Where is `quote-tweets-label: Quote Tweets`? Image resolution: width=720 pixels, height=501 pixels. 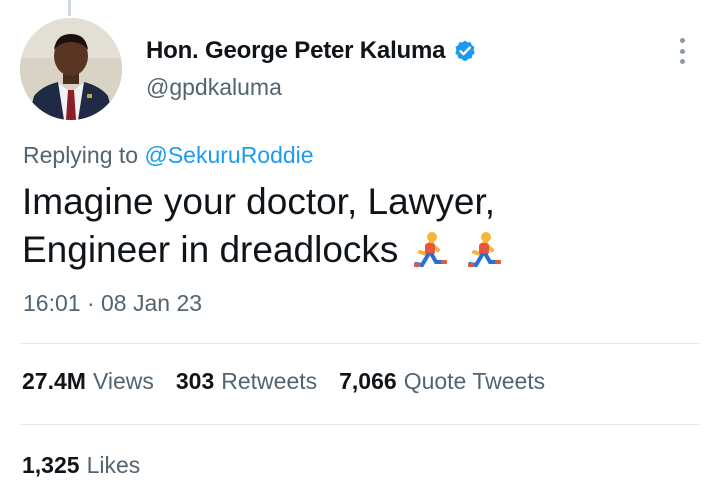
quote-tweets-label: Quote Tweets is located at coordinates (474, 381).